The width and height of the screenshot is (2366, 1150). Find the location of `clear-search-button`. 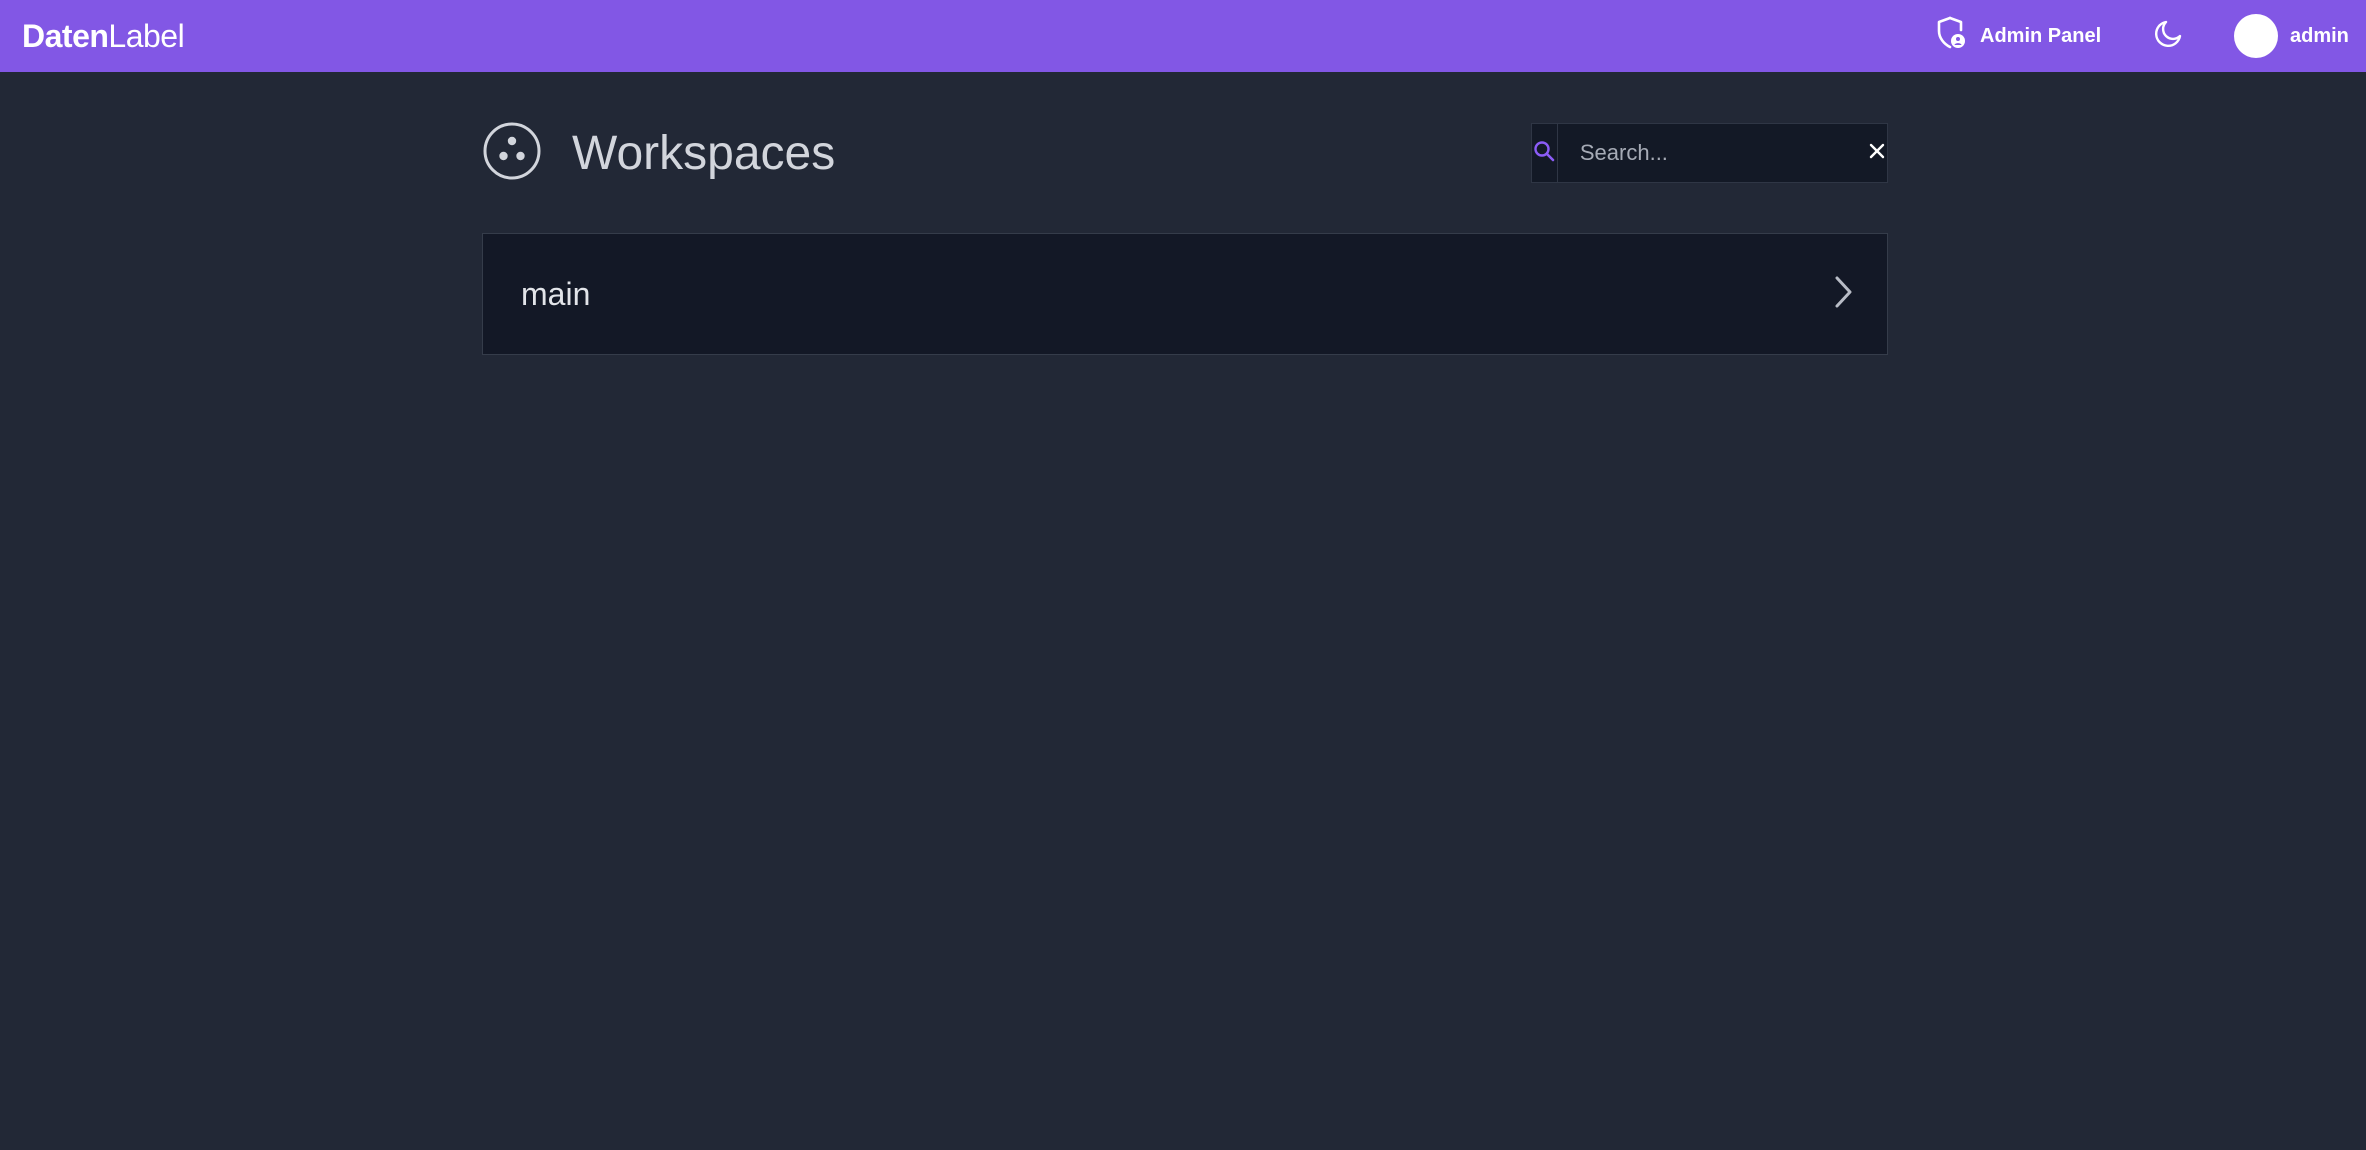

clear-search-button is located at coordinates (1877, 153).